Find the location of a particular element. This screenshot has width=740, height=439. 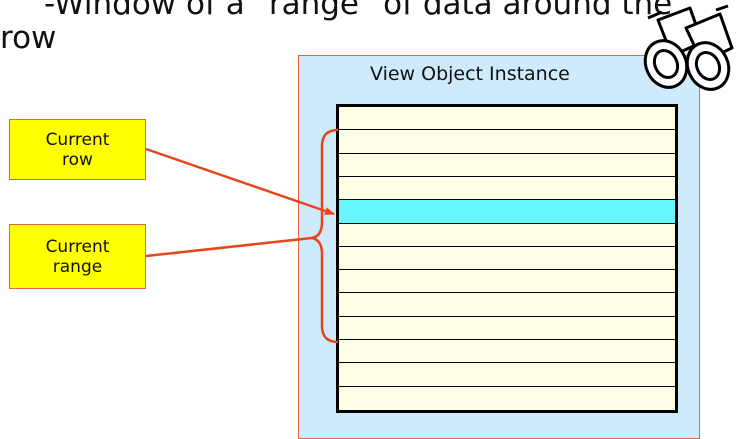

current-row-label-line-2: row is located at coordinates (77, 159).